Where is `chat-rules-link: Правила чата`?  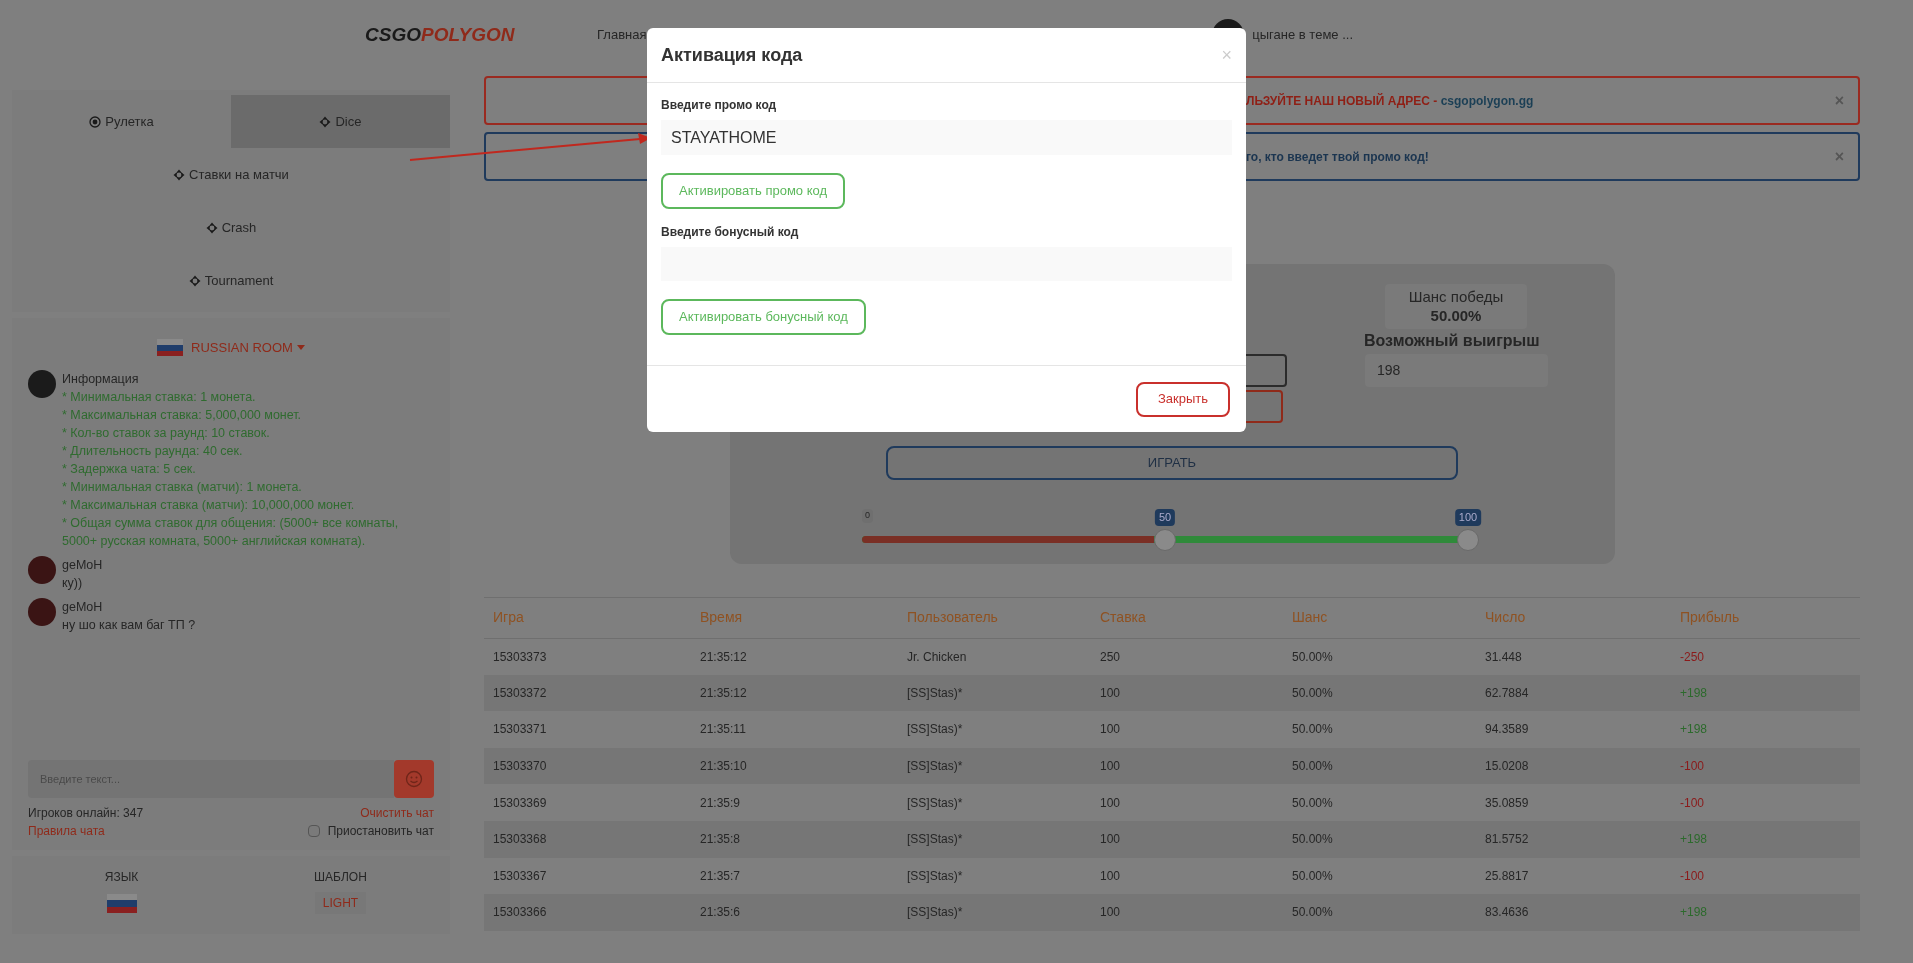
chat-rules-link: Правила чата is located at coordinates (66, 831).